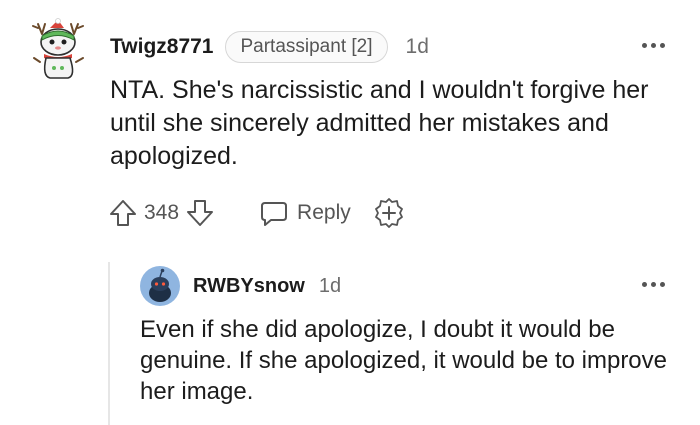 The height and width of the screenshot is (425, 700). I want to click on upvote-icon, so click(123, 213).